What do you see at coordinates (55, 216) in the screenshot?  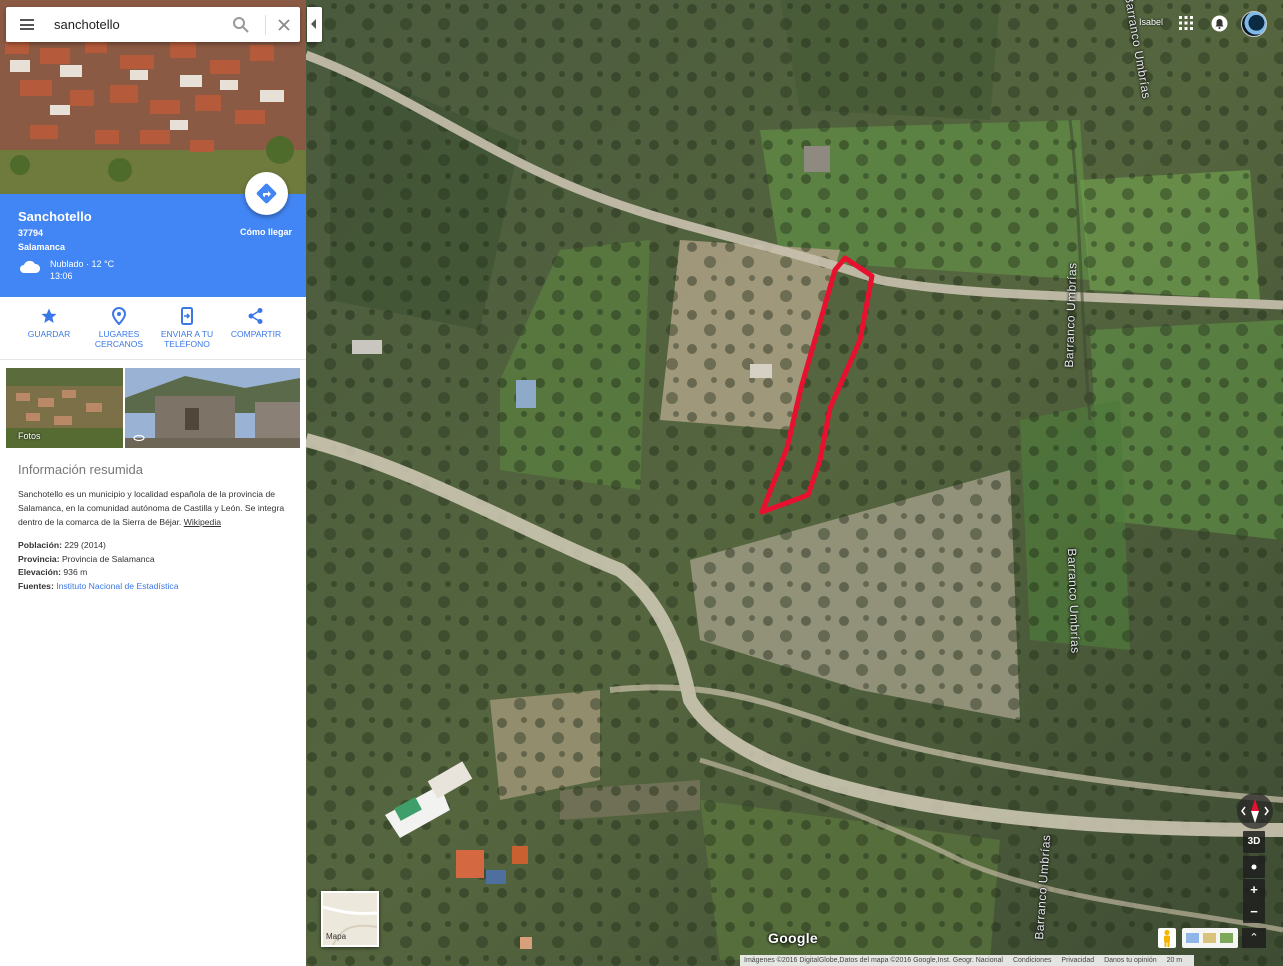 I see `place-title: Sanchotello` at bounding box center [55, 216].